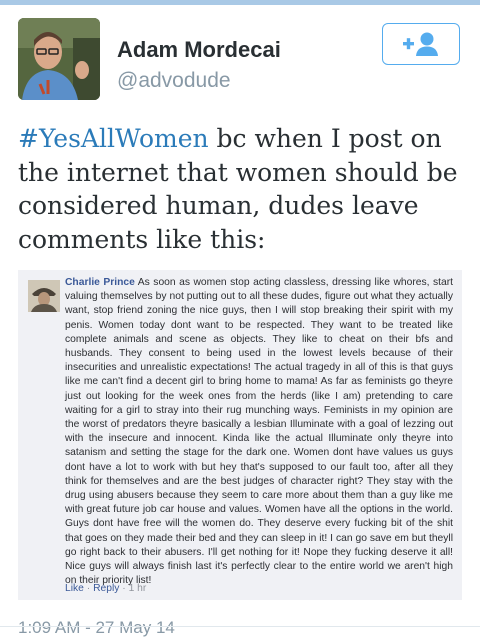 This screenshot has width=480, height=638. What do you see at coordinates (100, 282) in the screenshot?
I see `commenter-name: Charlie Prince` at bounding box center [100, 282].